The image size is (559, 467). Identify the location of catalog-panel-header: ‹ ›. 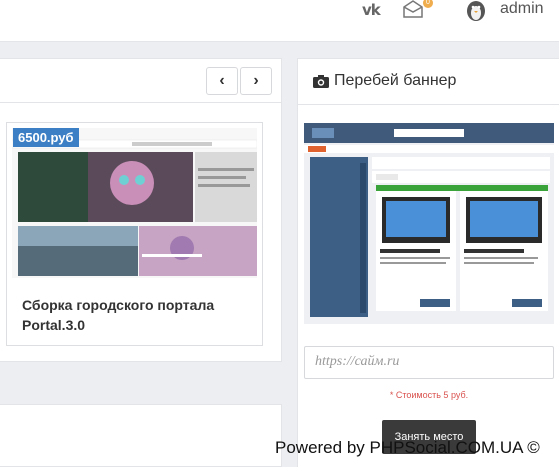
(140, 81).